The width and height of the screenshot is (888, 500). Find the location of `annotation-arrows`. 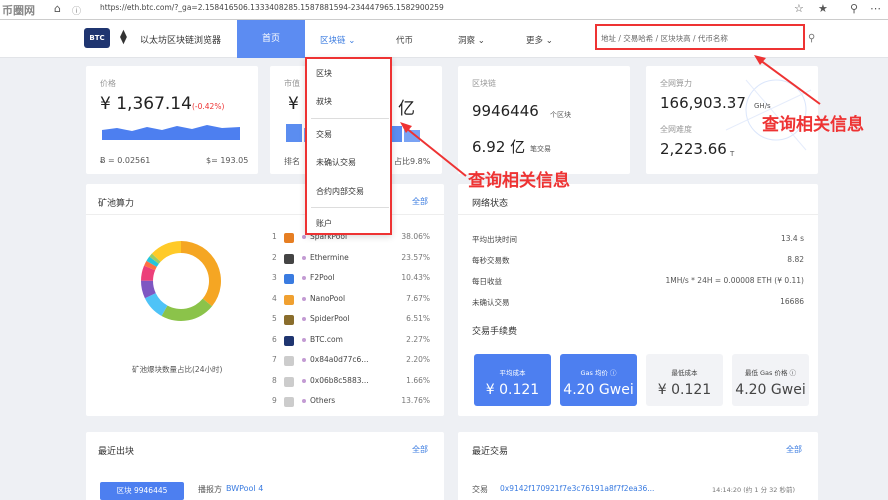

annotation-arrows is located at coordinates (610, 116).